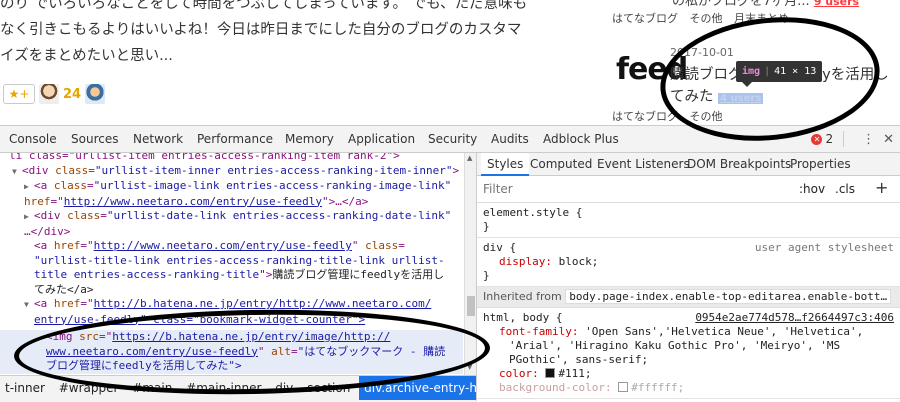 Image resolution: width=900 pixels, height=402 pixels. What do you see at coordinates (657, 387) in the screenshot?
I see `css-value: #ffffff;` at bounding box center [657, 387].